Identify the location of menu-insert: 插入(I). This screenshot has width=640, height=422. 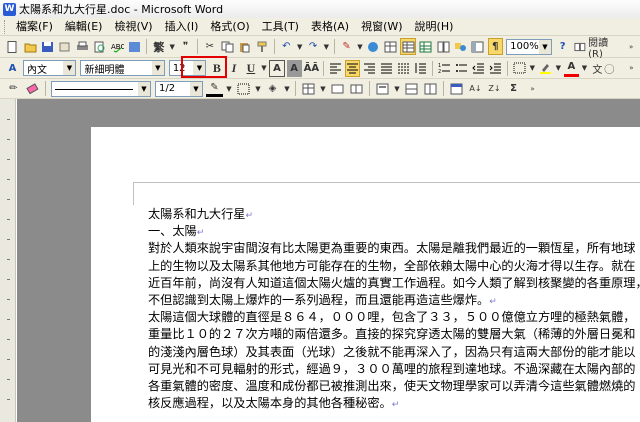
(182, 27).